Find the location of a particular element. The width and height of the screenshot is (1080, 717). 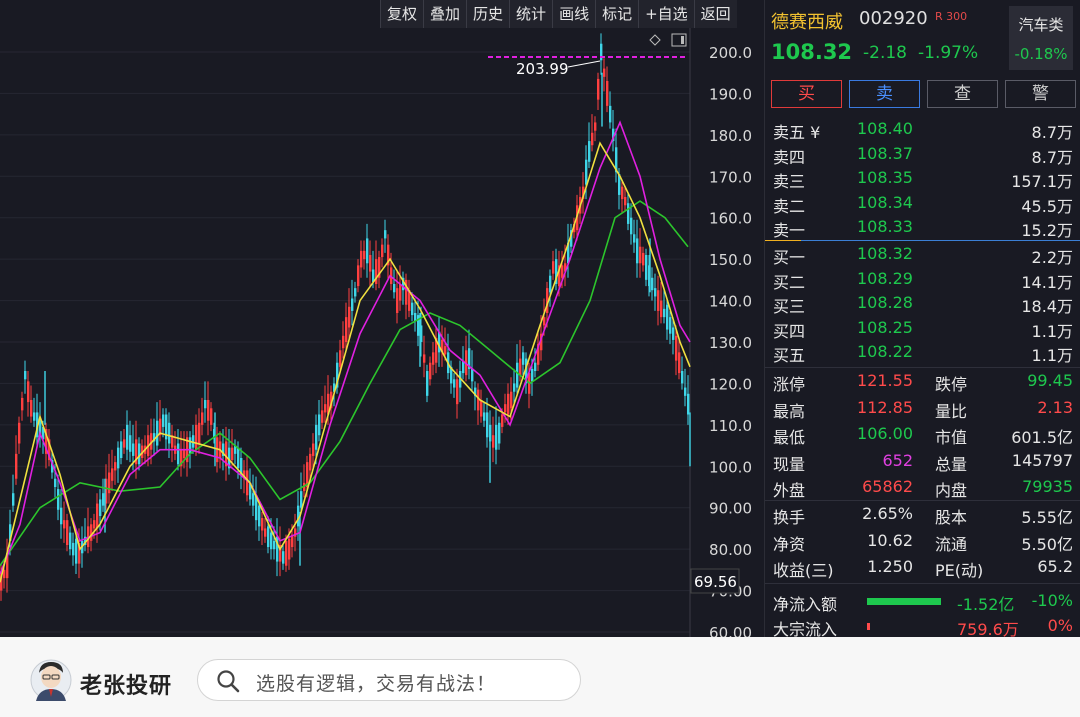

stat-label: 涨停 is located at coordinates (789, 384).